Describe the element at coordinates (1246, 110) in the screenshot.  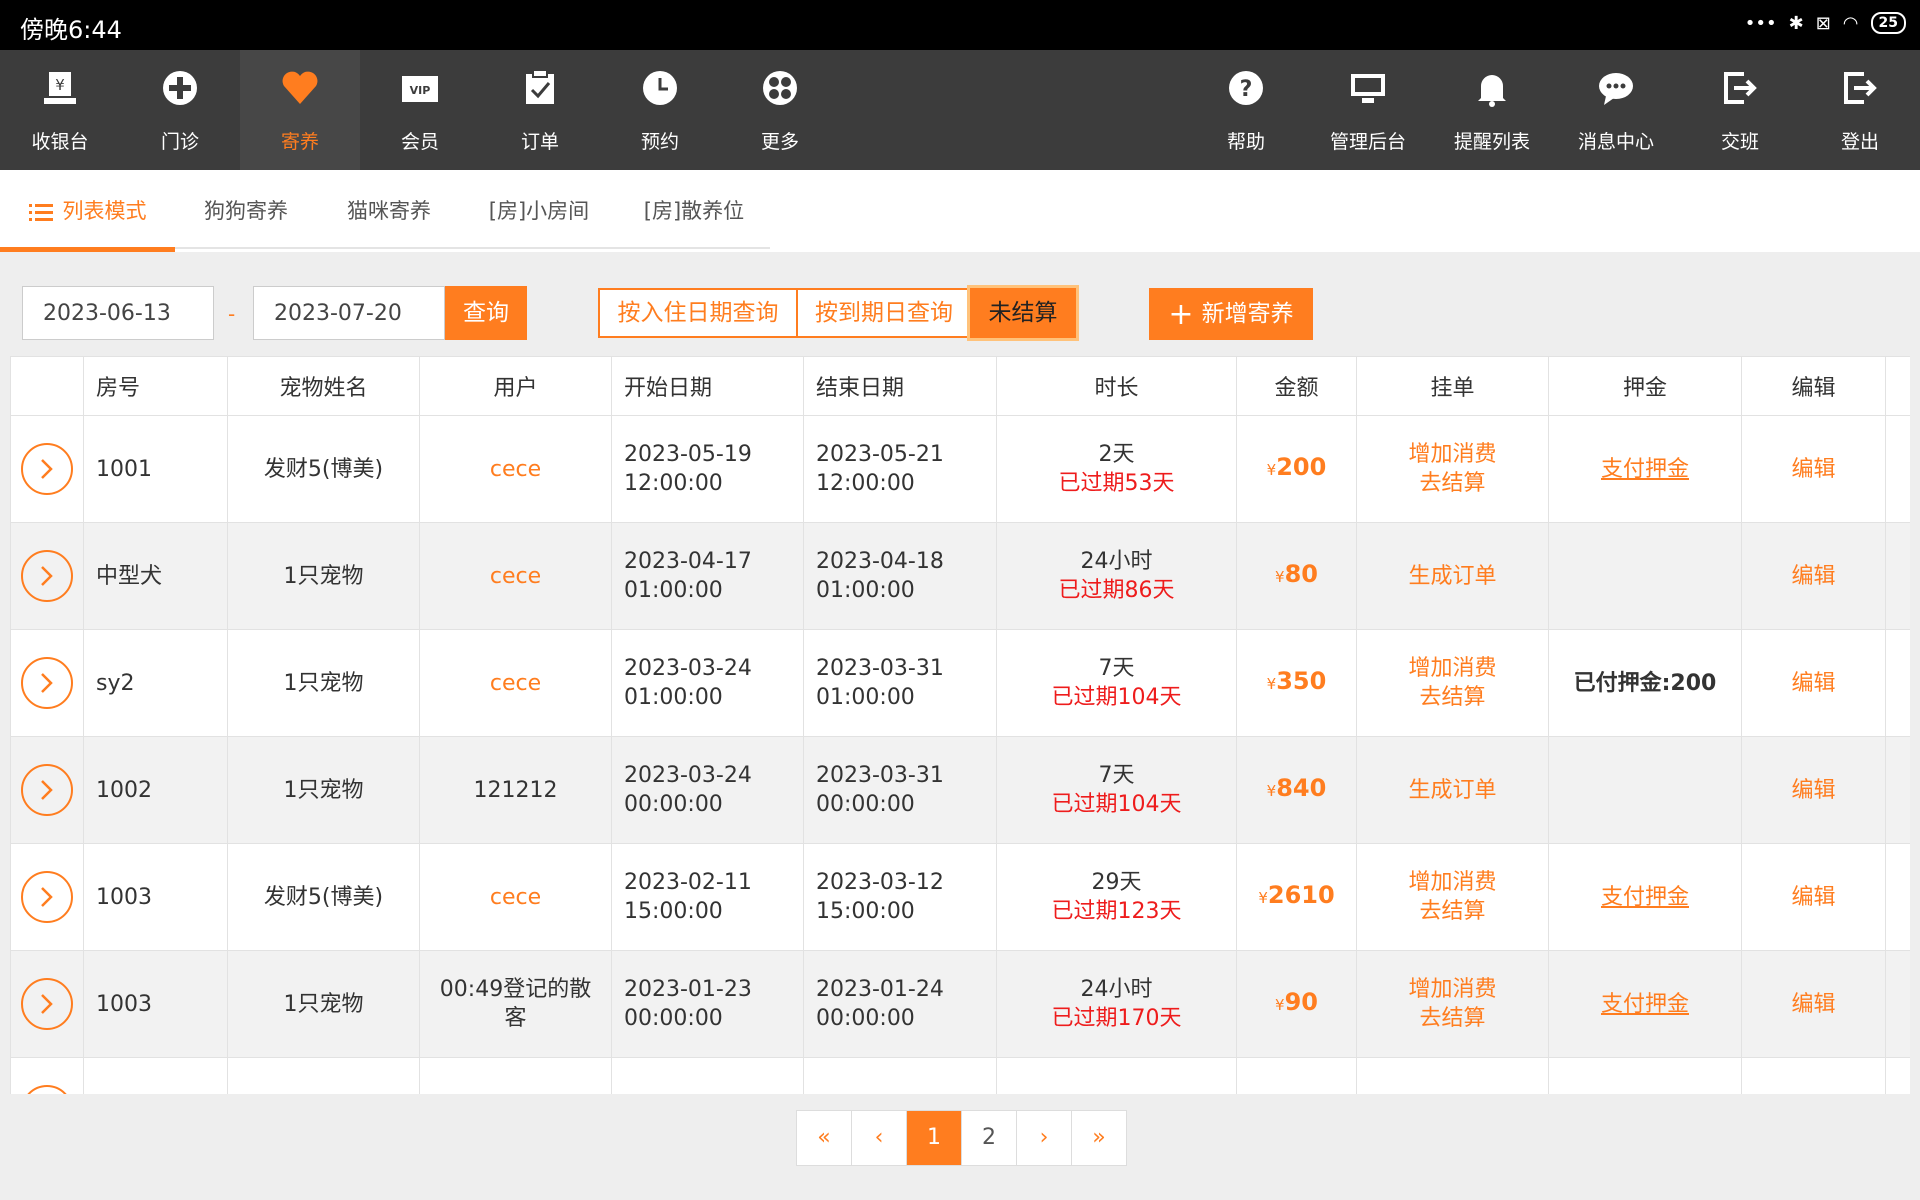
I see `nav-help: ? 帮助` at that location.